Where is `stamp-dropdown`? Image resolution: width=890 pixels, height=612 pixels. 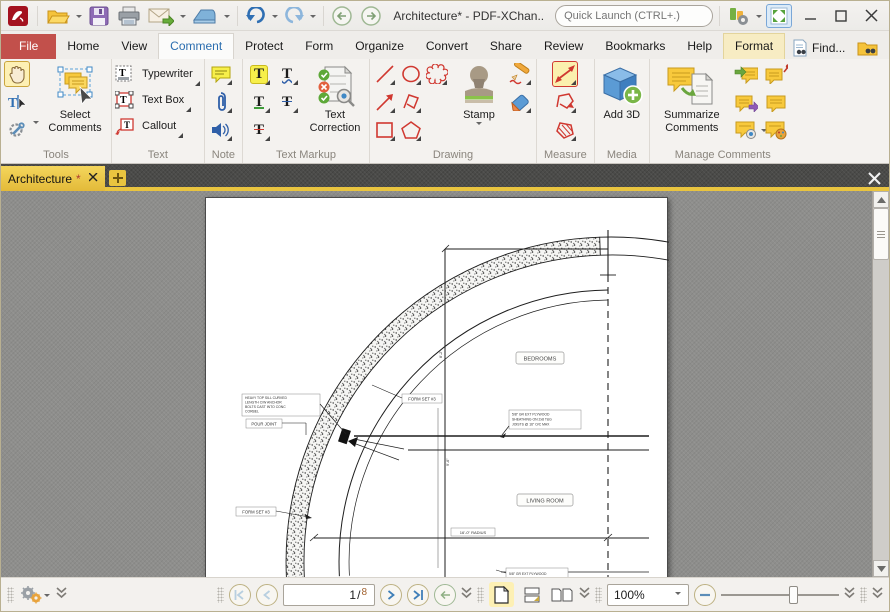 stamp-dropdown is located at coordinates (479, 124).